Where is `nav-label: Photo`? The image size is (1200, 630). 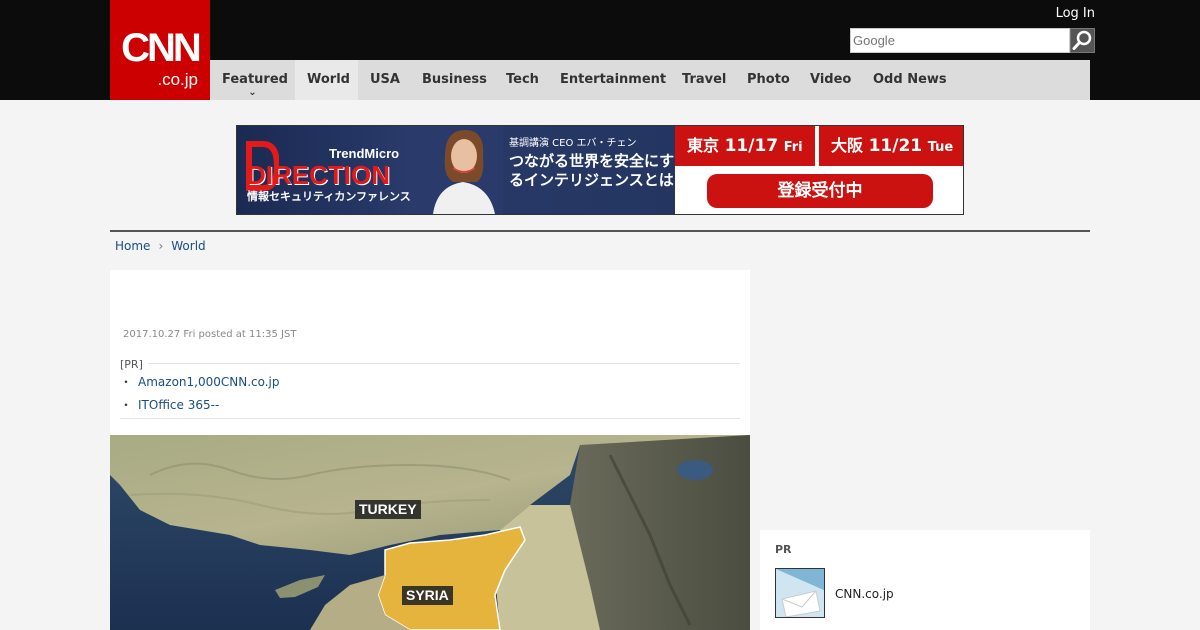 nav-label: Photo is located at coordinates (768, 79).